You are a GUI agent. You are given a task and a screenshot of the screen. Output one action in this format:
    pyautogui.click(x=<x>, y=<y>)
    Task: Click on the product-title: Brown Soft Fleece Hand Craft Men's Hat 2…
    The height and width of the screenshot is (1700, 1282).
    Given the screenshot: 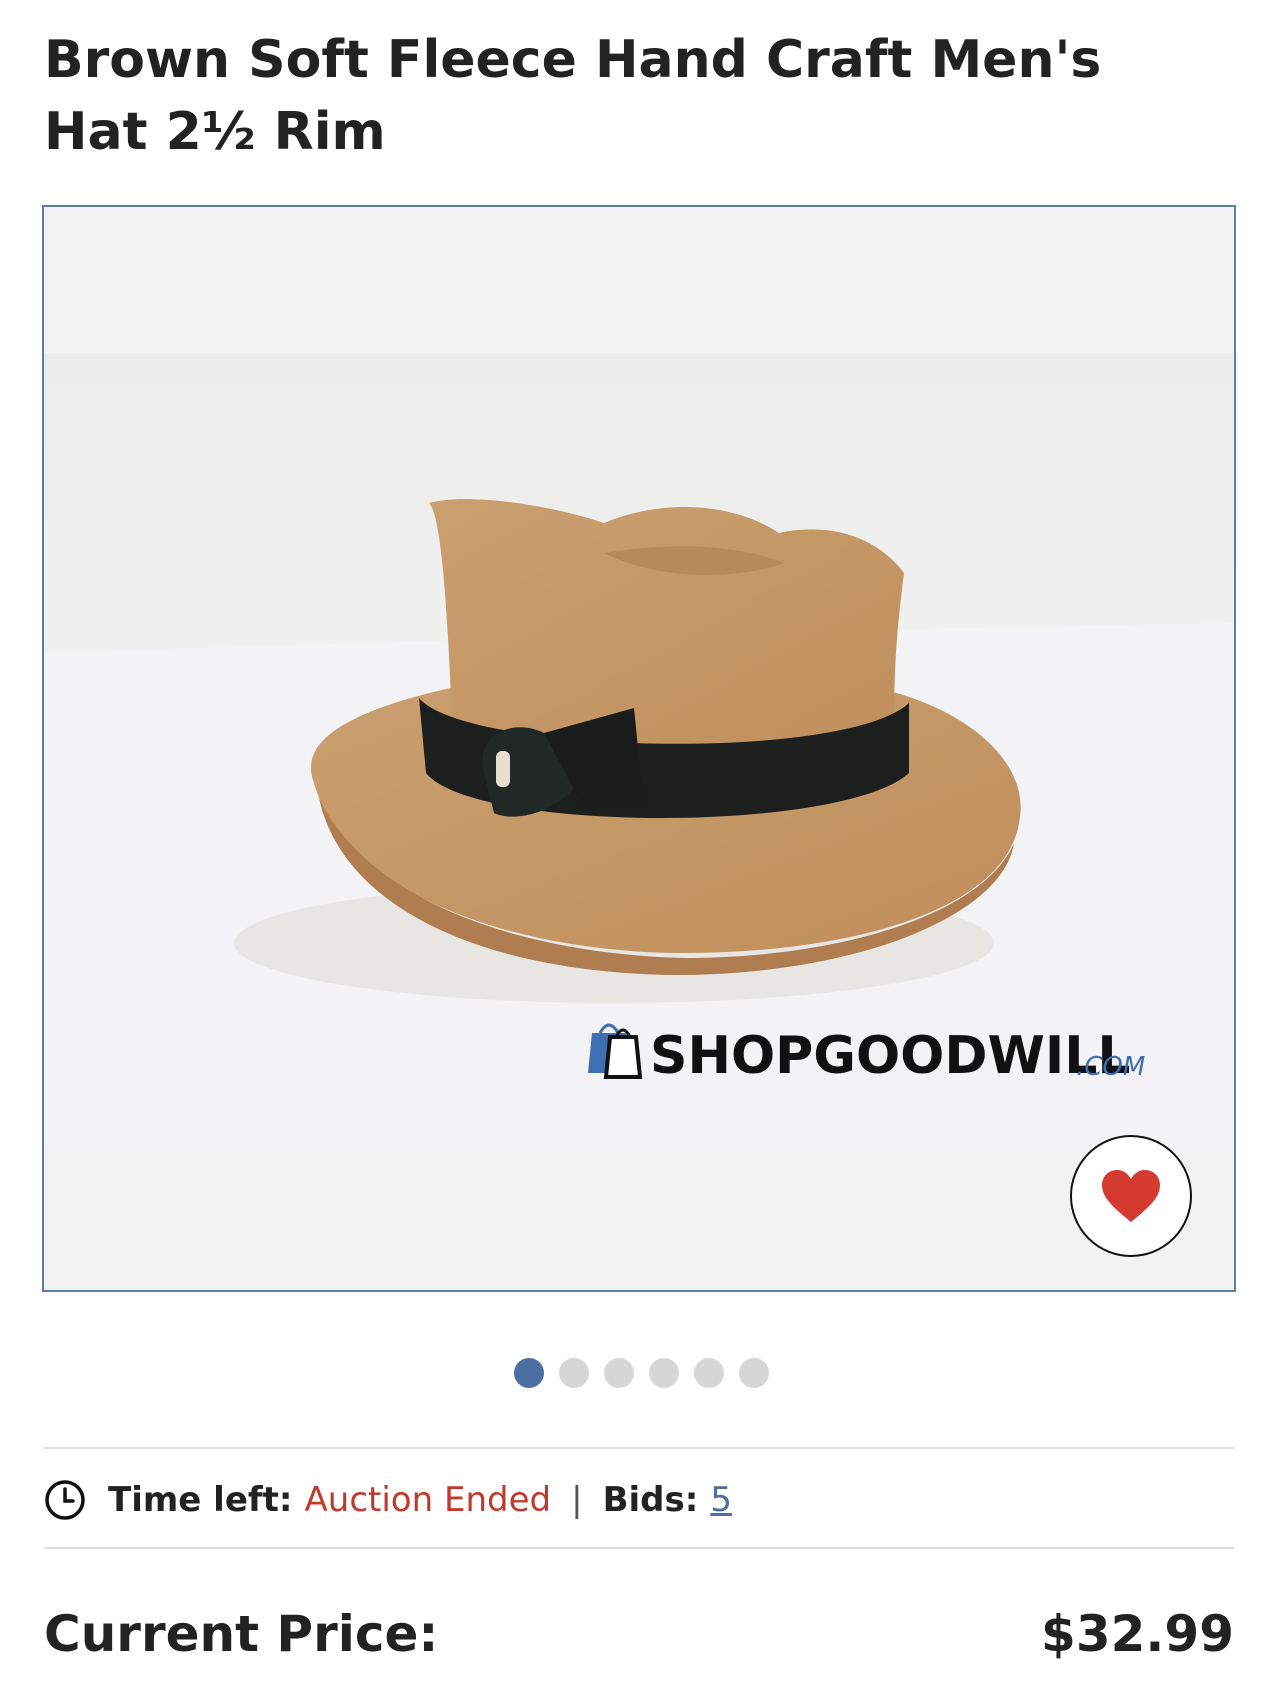 What is the action you would take?
    pyautogui.click(x=573, y=96)
    